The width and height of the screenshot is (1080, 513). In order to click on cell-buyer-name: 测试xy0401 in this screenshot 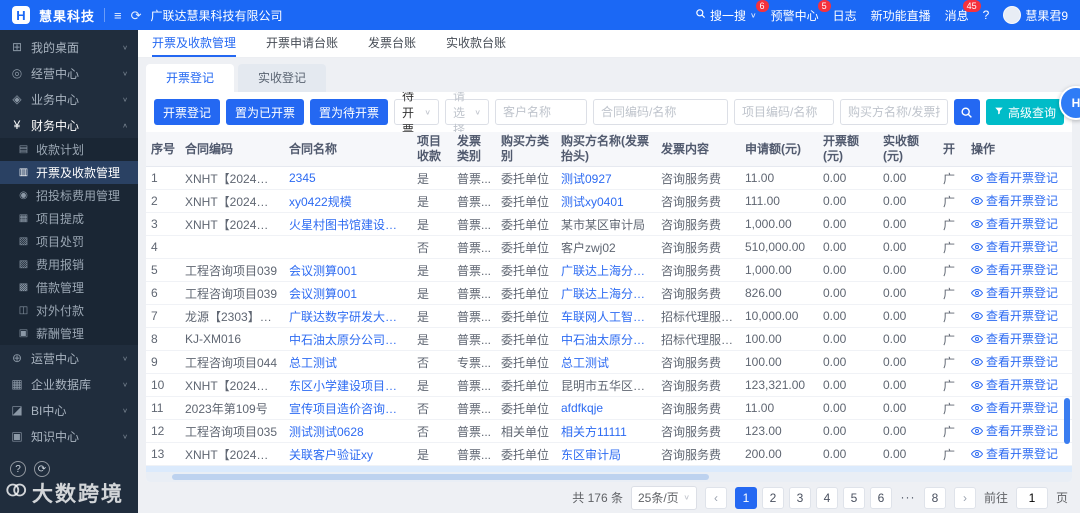, I will do `click(606, 201)`.